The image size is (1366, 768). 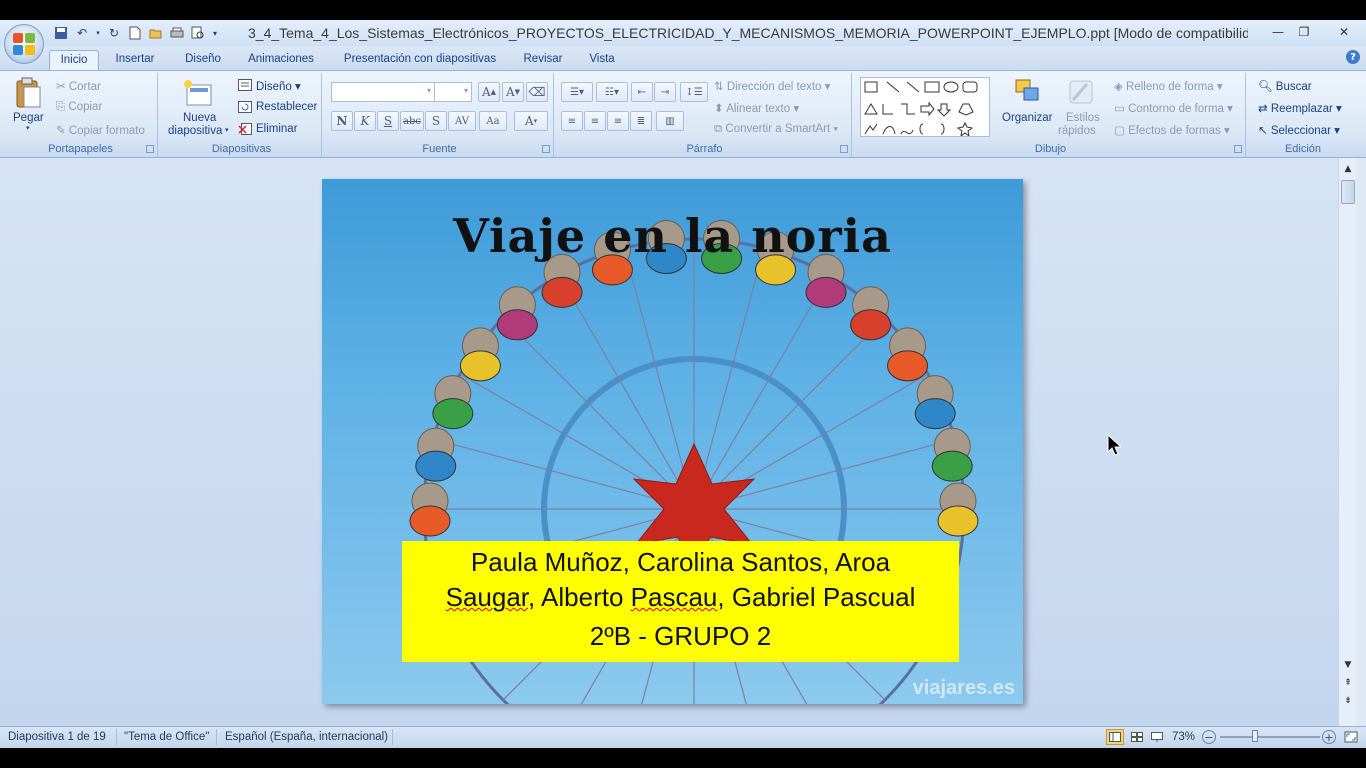 I want to click on scroll-down-icon: ▼, so click(x=1348, y=665).